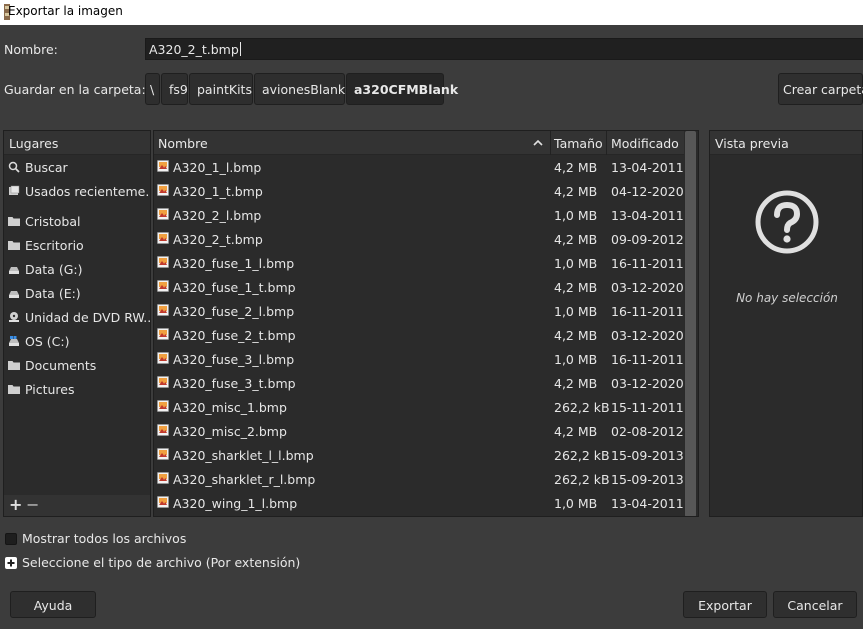  Describe the element at coordinates (14, 317) in the screenshot. I see `dvd-icon` at that location.